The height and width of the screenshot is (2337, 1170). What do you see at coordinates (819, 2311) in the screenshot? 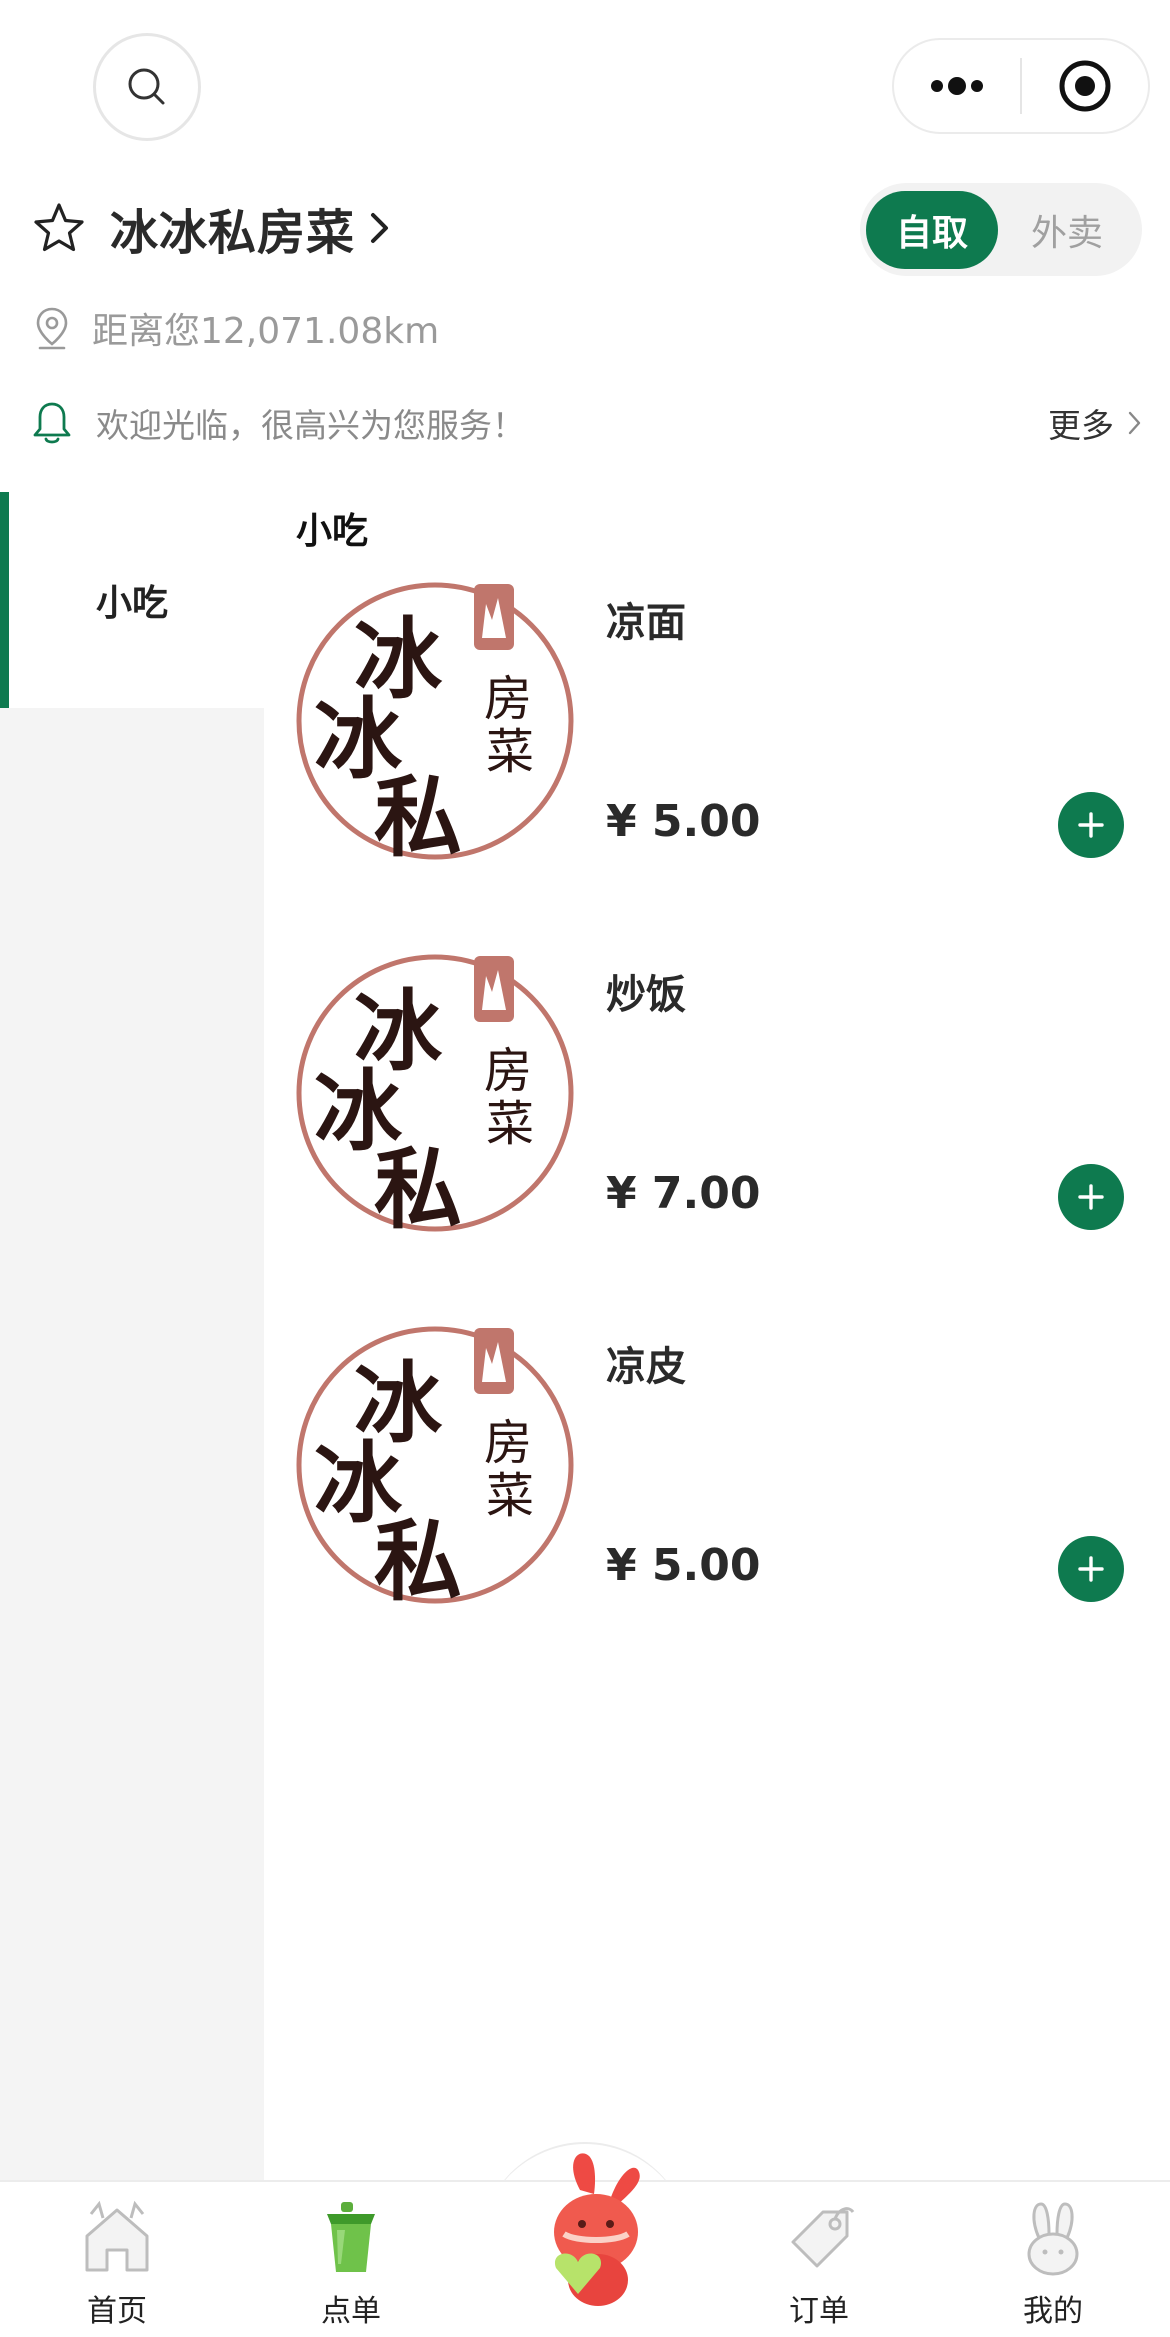
I see `tab-label: 订单` at bounding box center [819, 2311].